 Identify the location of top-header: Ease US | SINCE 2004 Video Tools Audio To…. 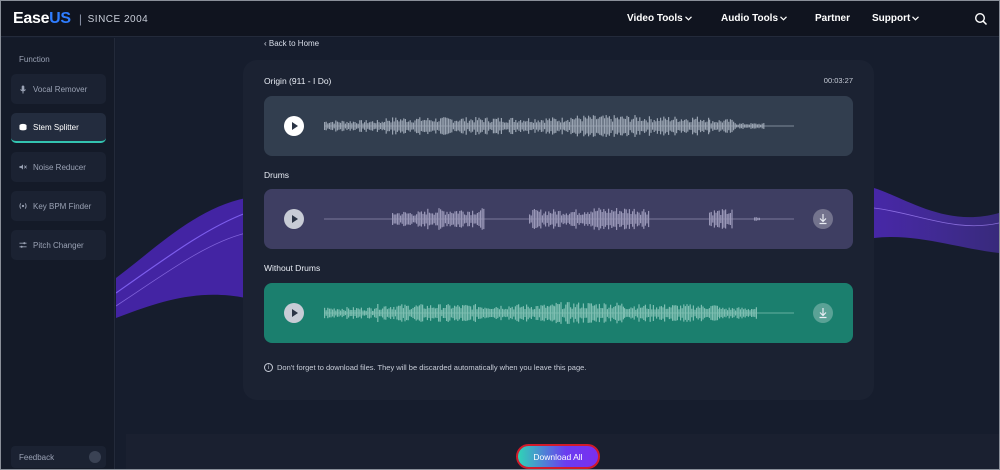
(500, 19).